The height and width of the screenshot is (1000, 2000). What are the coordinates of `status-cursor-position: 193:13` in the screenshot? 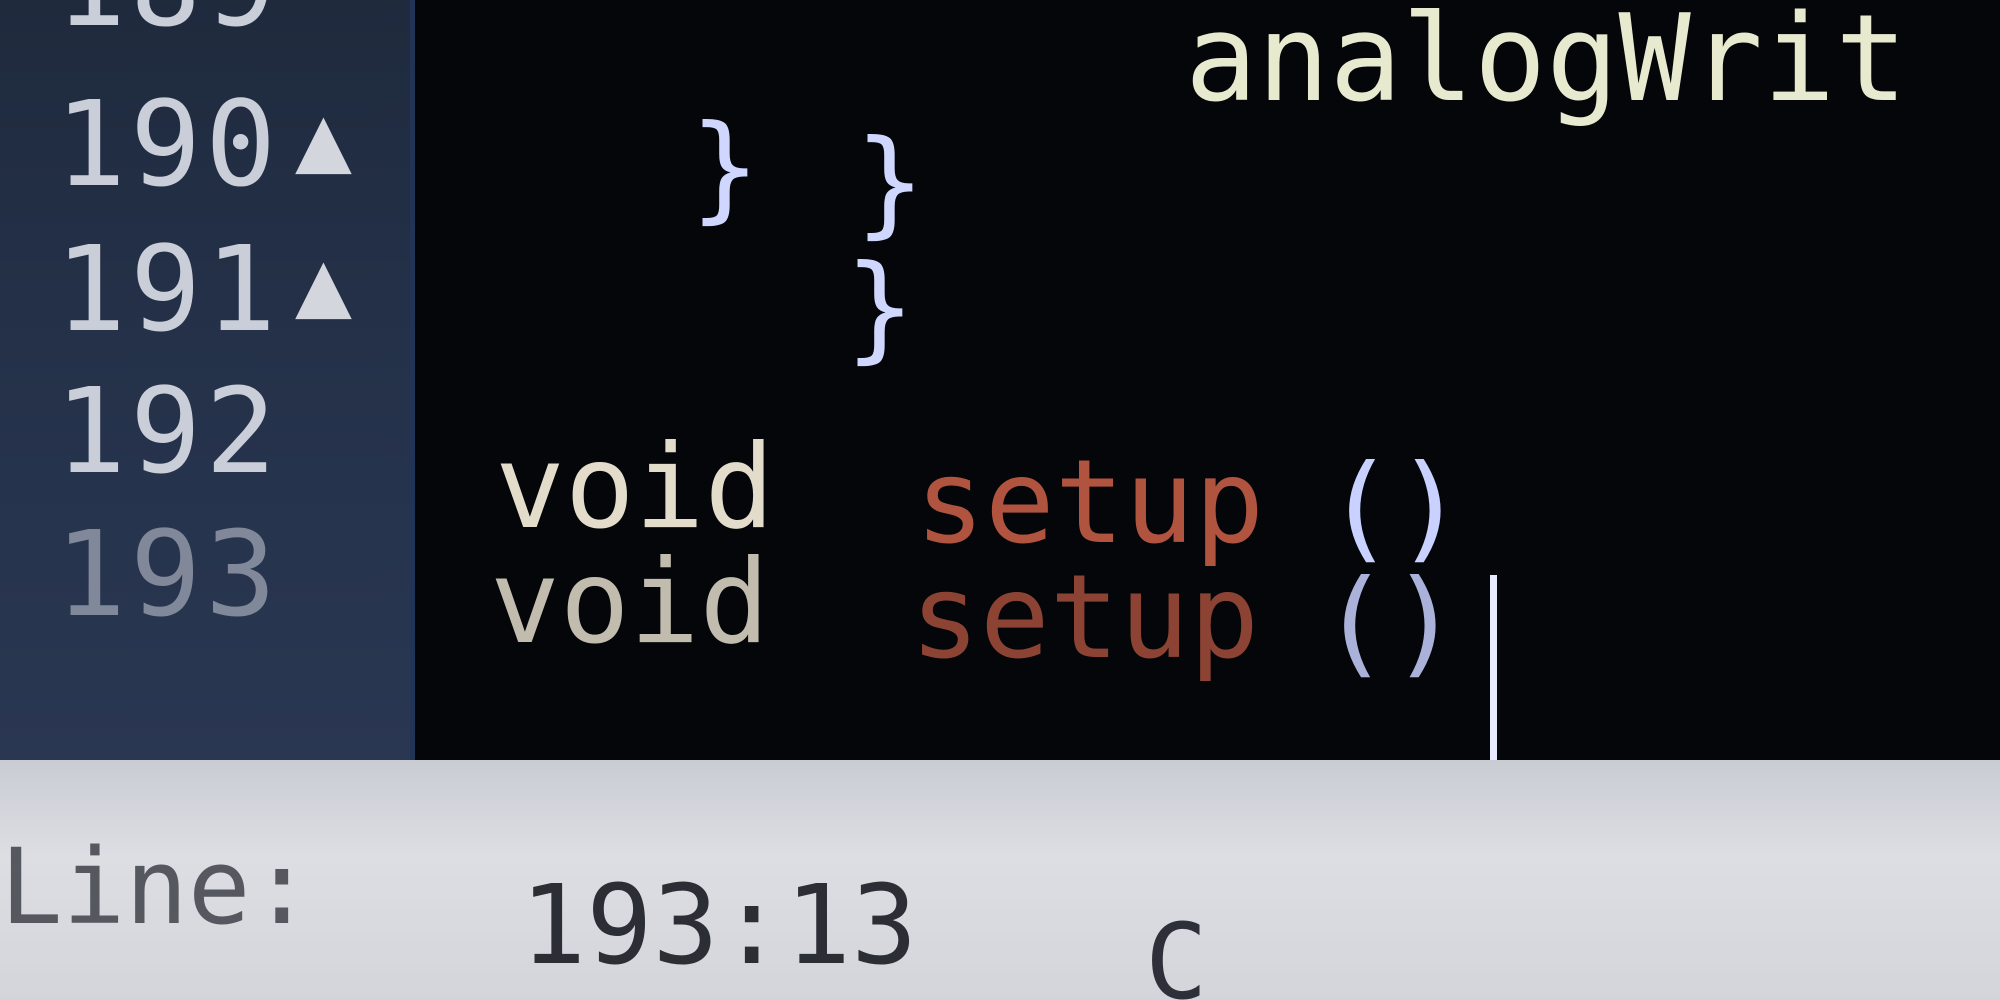 It's located at (718, 925).